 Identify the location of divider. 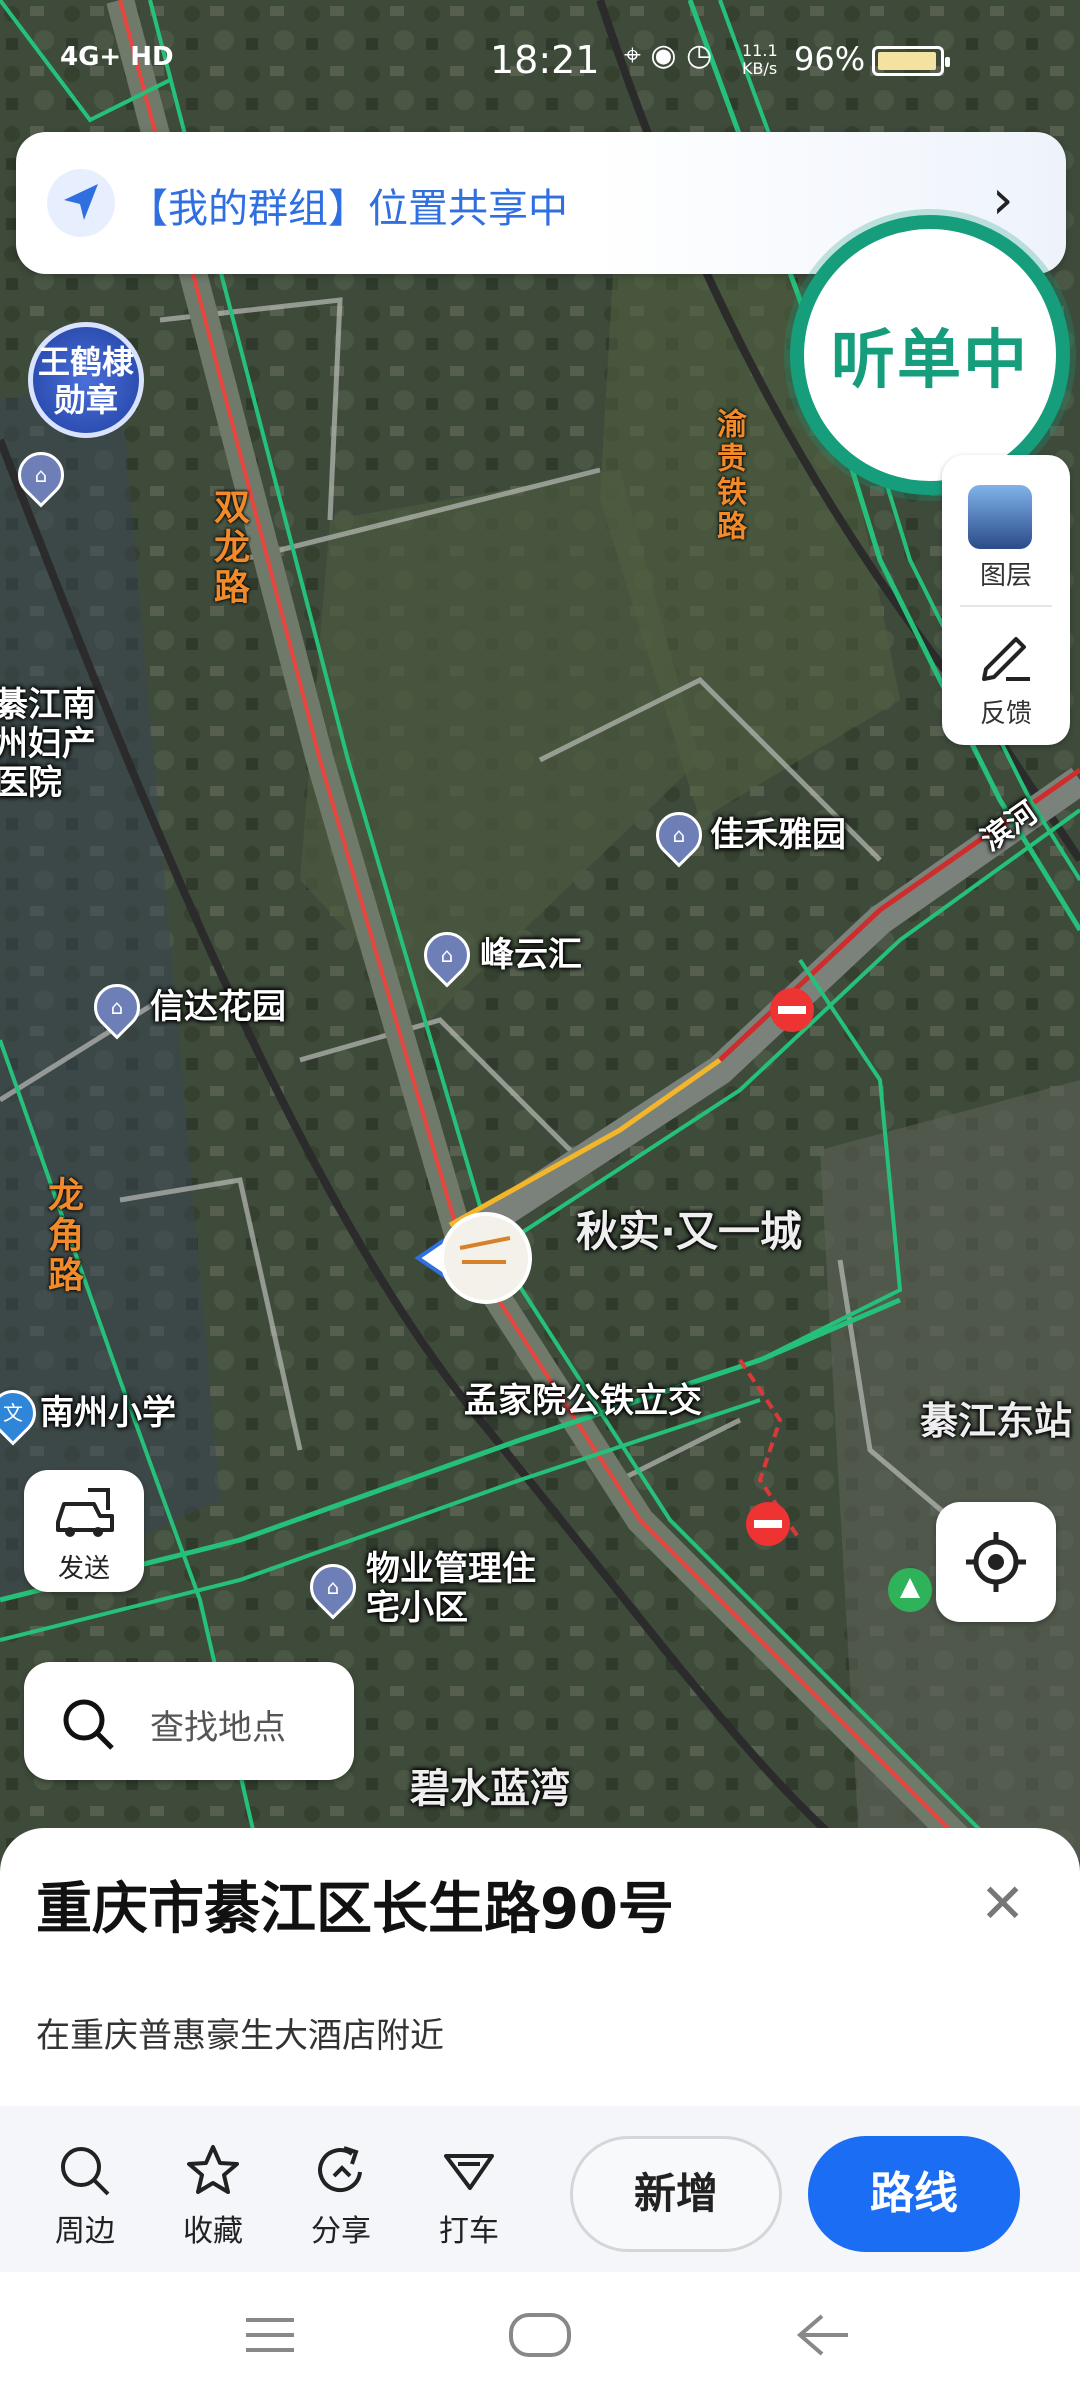
(1006, 606).